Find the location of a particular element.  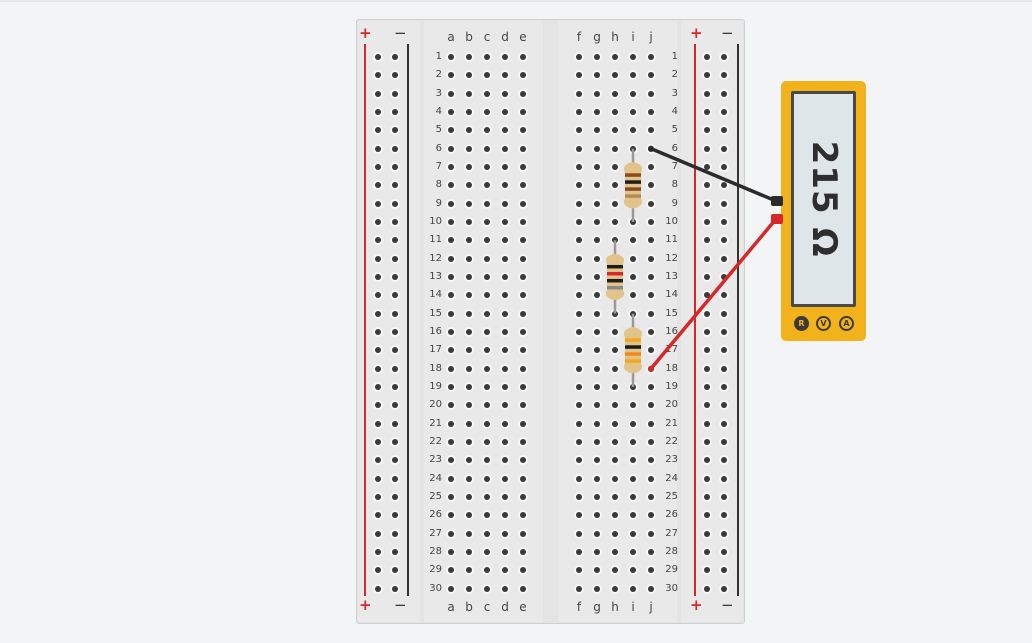

multimeter: 215 Ω R V A is located at coordinates (823, 211).